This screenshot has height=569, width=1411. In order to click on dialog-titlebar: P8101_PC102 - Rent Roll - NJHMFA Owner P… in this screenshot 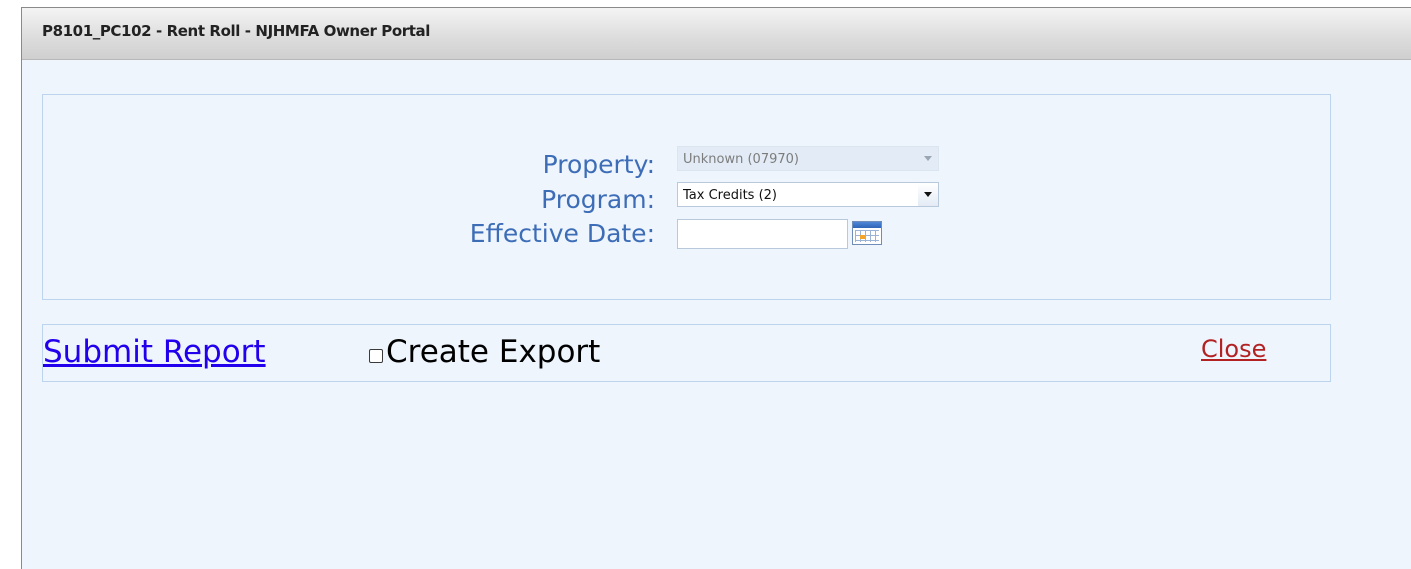, I will do `click(716, 34)`.